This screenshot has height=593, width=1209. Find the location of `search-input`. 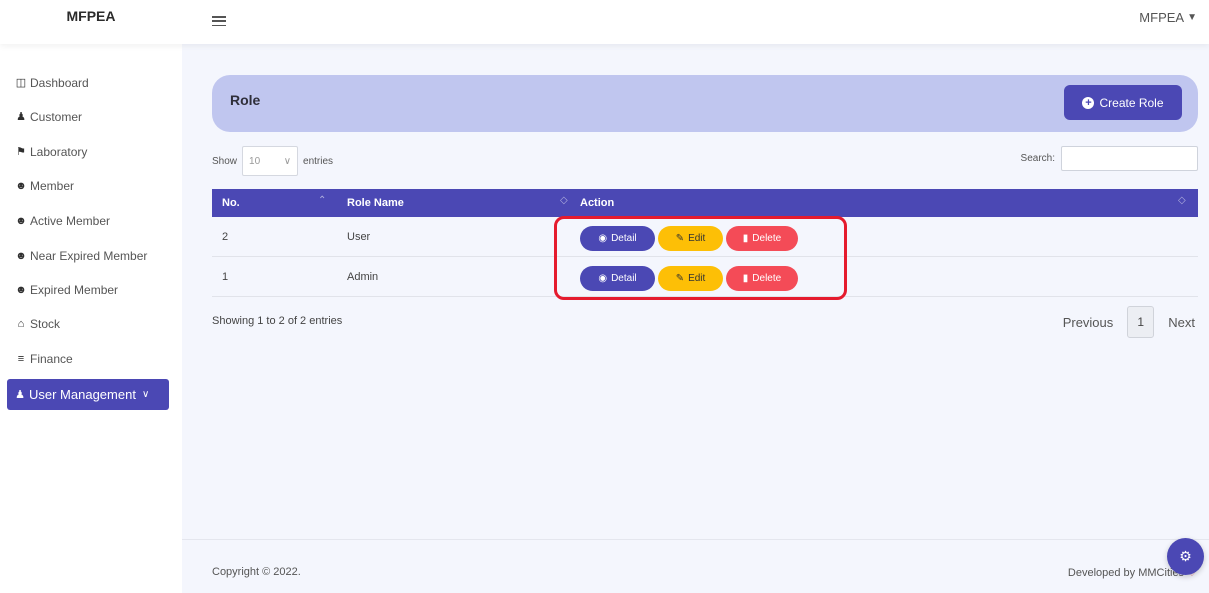

search-input is located at coordinates (1129, 158).